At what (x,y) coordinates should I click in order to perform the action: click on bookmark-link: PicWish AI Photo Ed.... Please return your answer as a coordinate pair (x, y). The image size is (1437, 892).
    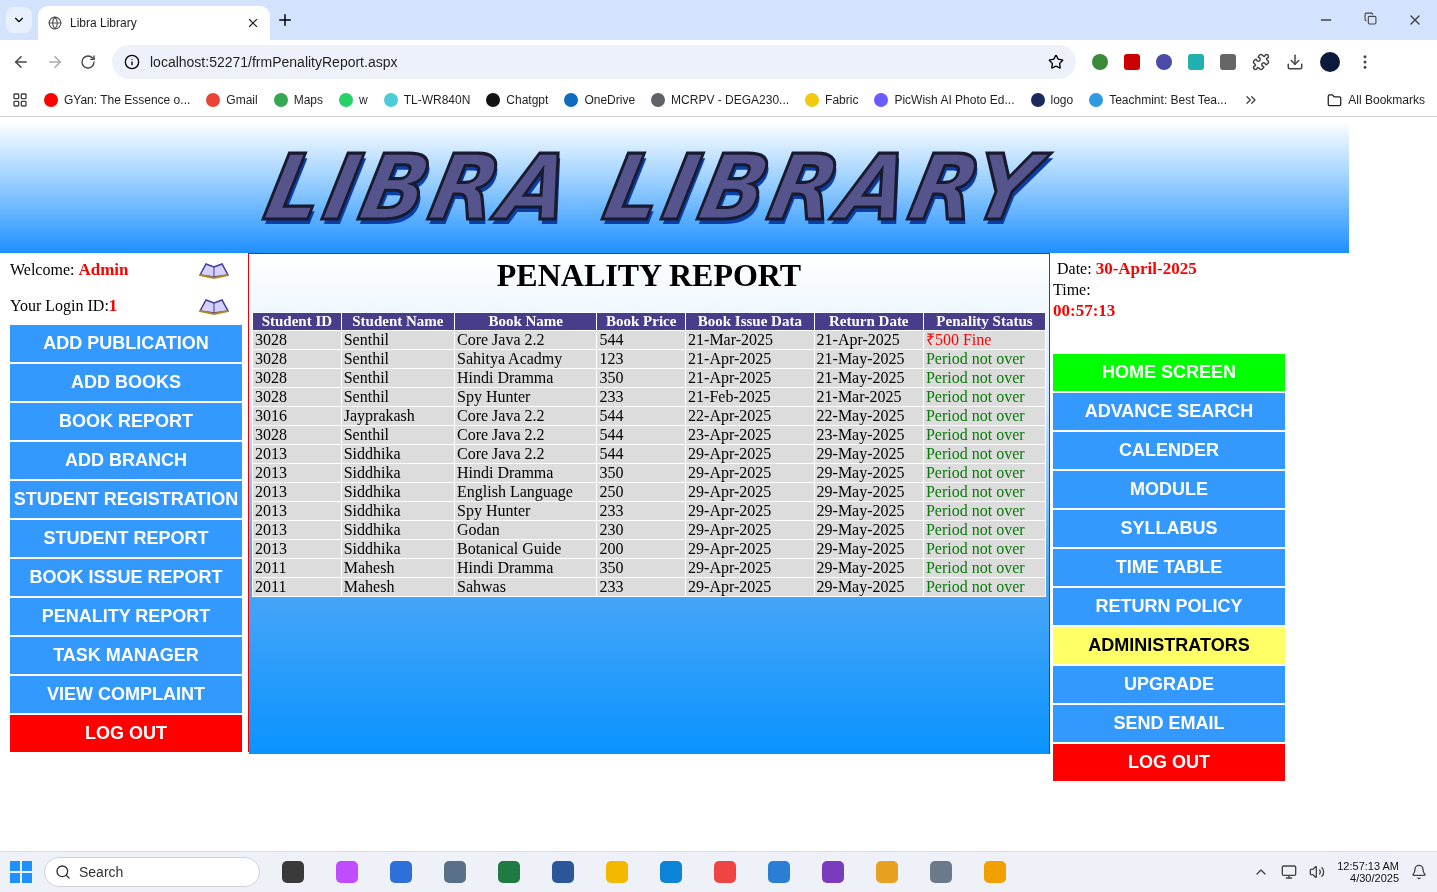
    Looking at the image, I should click on (944, 100).